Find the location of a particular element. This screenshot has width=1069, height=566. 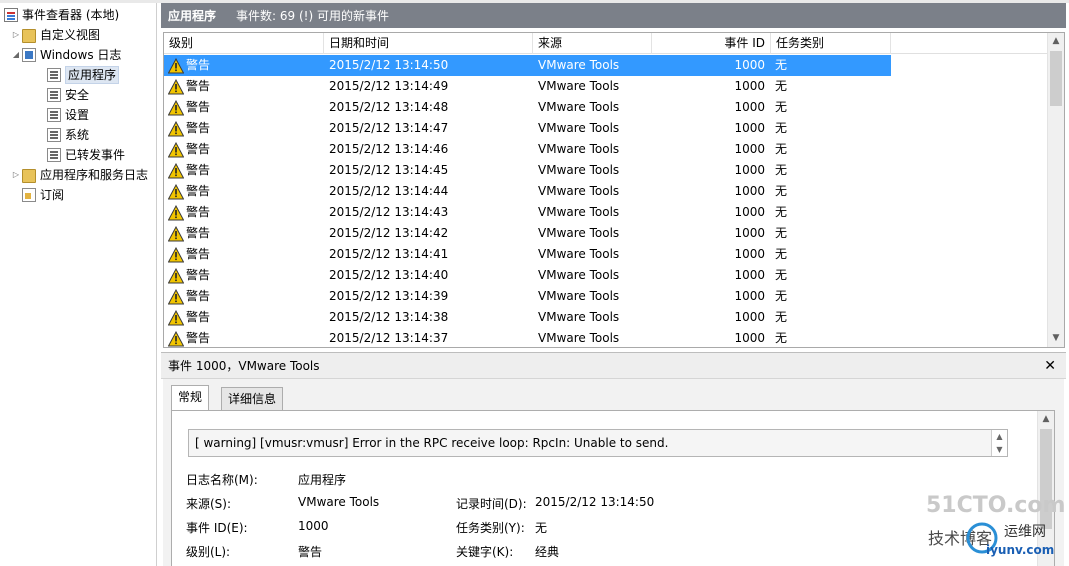

table-row: 警告 2015/2/12 13:14:41 VMware Tools 1000 无 is located at coordinates (527, 254).